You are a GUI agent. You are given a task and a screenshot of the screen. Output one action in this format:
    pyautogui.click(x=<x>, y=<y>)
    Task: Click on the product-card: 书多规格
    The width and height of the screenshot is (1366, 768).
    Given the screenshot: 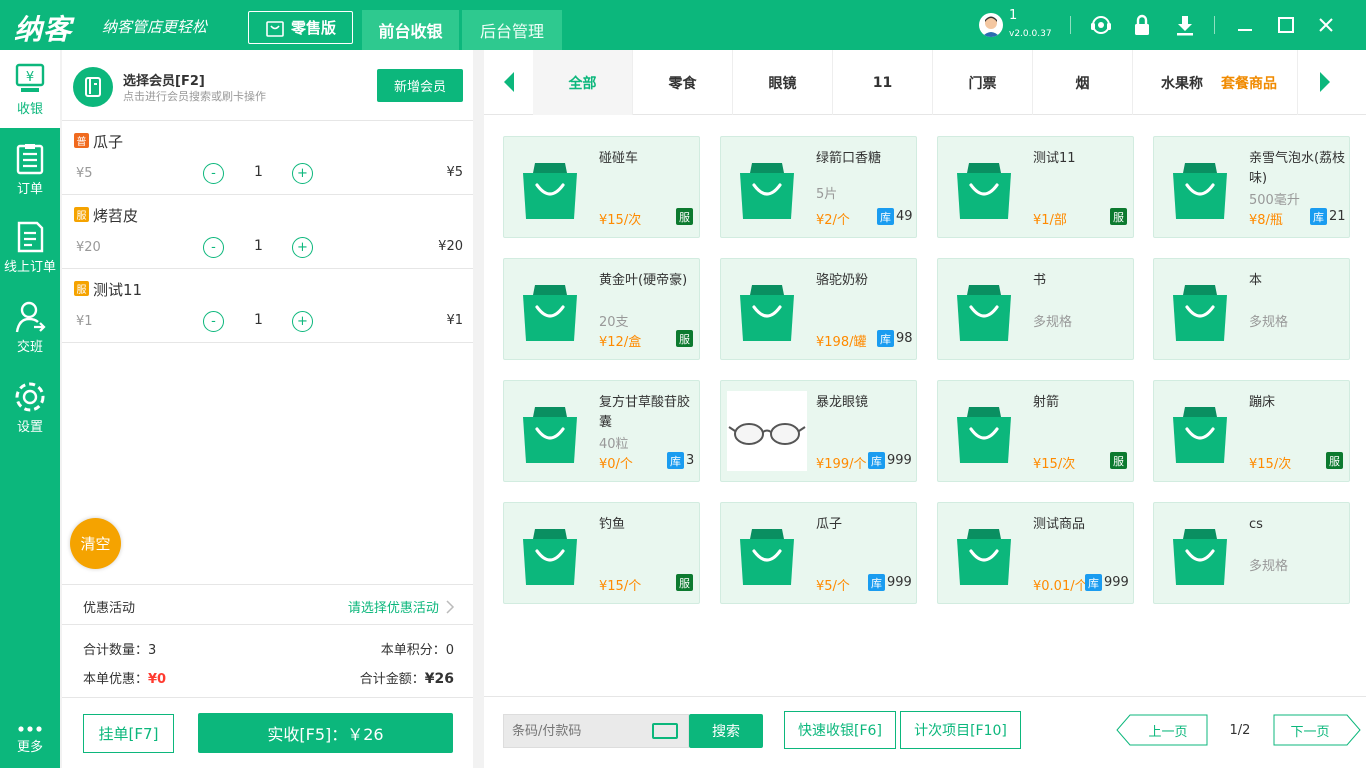 What is the action you would take?
    pyautogui.click(x=1035, y=309)
    